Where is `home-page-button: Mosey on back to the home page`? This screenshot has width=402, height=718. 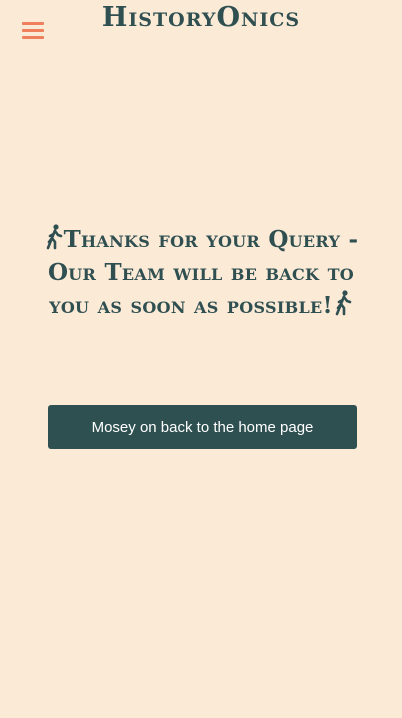 home-page-button: Mosey on back to the home page is located at coordinates (202, 427).